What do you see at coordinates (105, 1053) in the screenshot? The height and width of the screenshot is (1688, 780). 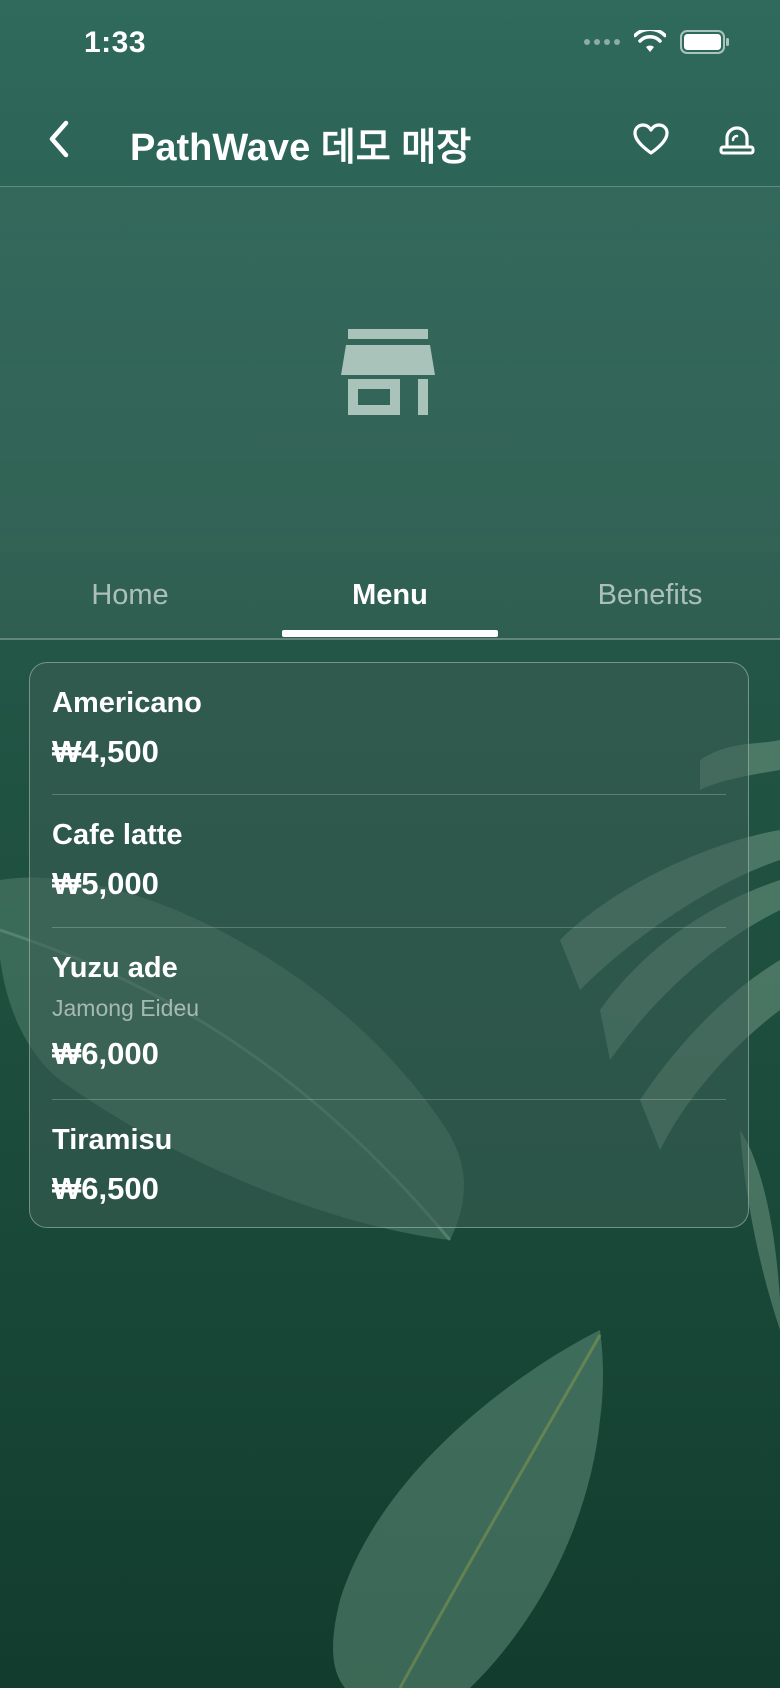 I see `menu-item-price: ₩6,000` at bounding box center [105, 1053].